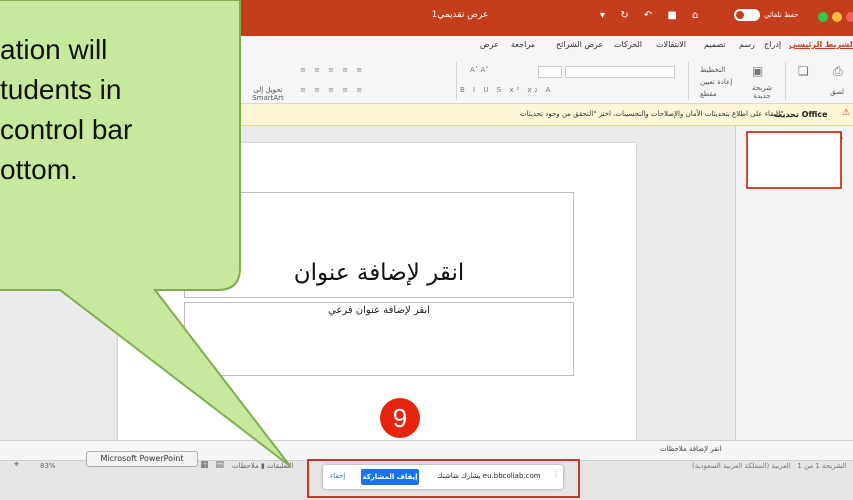  What do you see at coordinates (61, 89) in the screenshot?
I see `callout-line-2: tudents in` at bounding box center [61, 89].